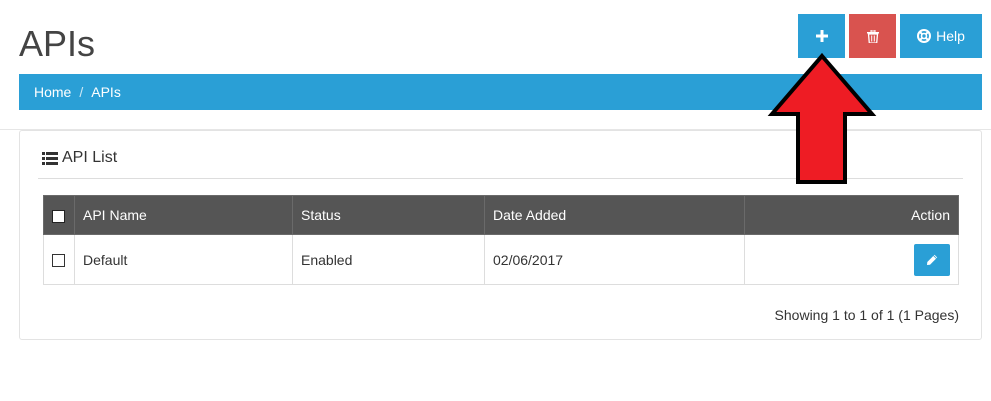  I want to click on plus-icon, so click(821, 36).